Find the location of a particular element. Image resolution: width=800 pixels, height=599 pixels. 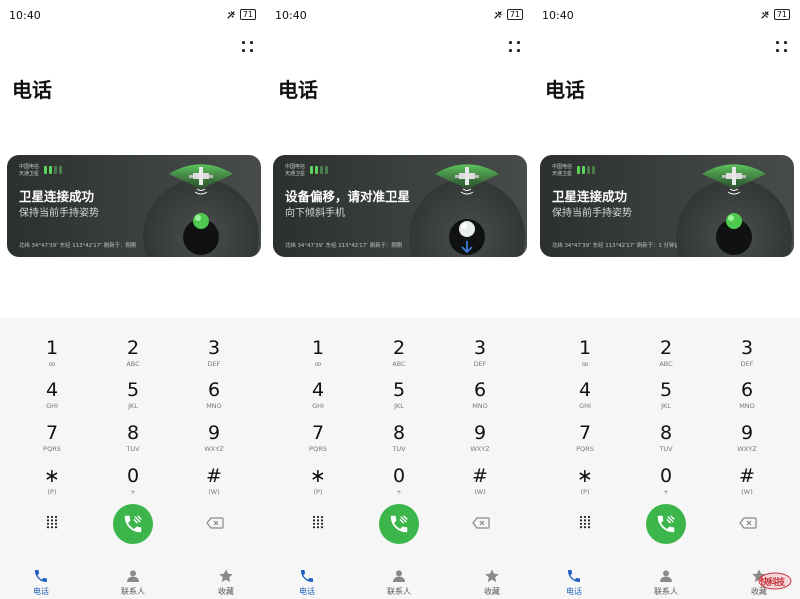

dial-key-letters: DEF is located at coordinates (480, 364).